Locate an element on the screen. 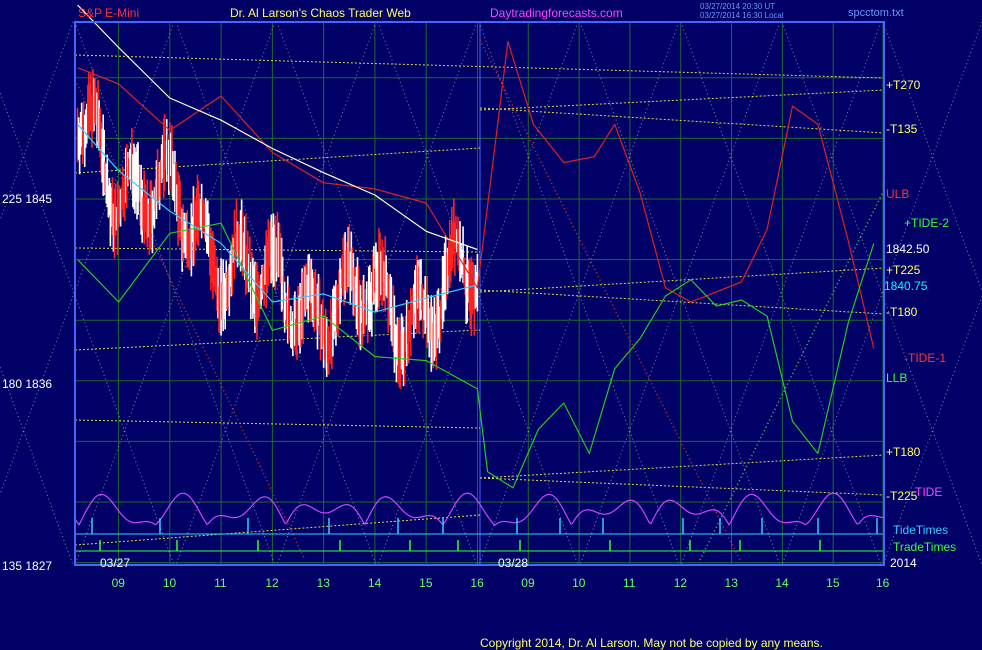 The width and height of the screenshot is (982, 650). year-label: 2014 is located at coordinates (903, 563).